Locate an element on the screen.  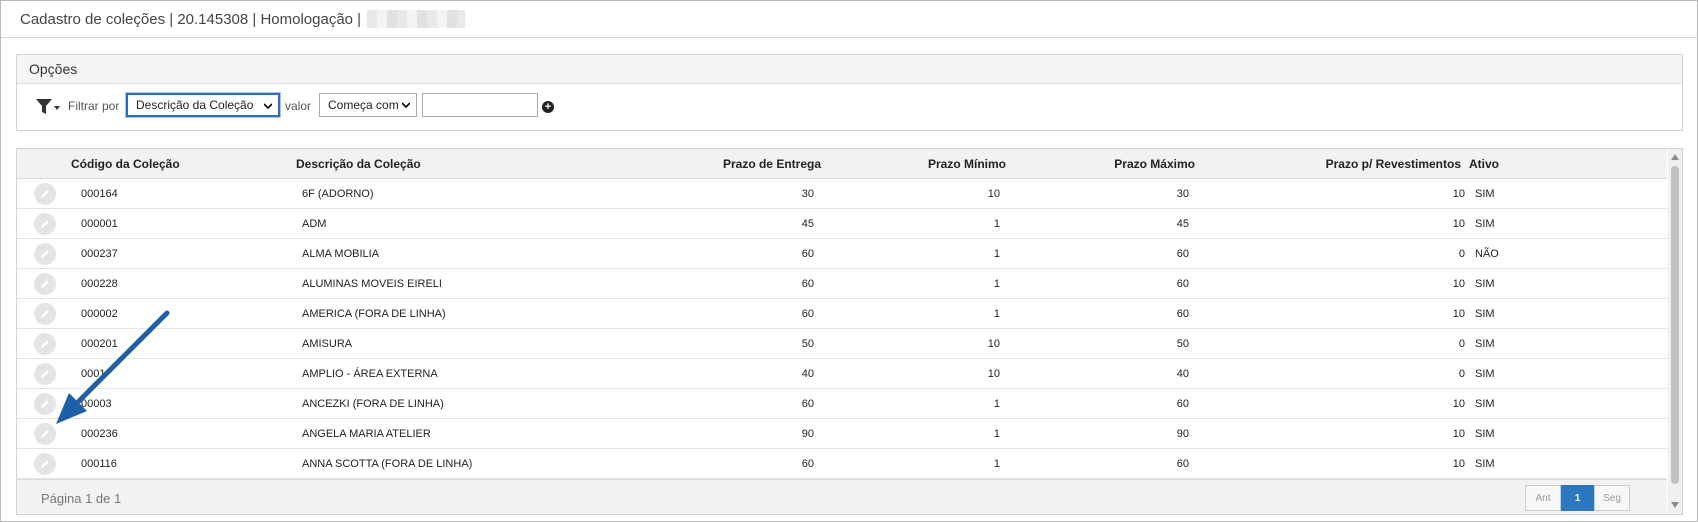
cell-descricao: ANNA SCOTTA (FORA DE LINHA) is located at coordinates (387, 464).